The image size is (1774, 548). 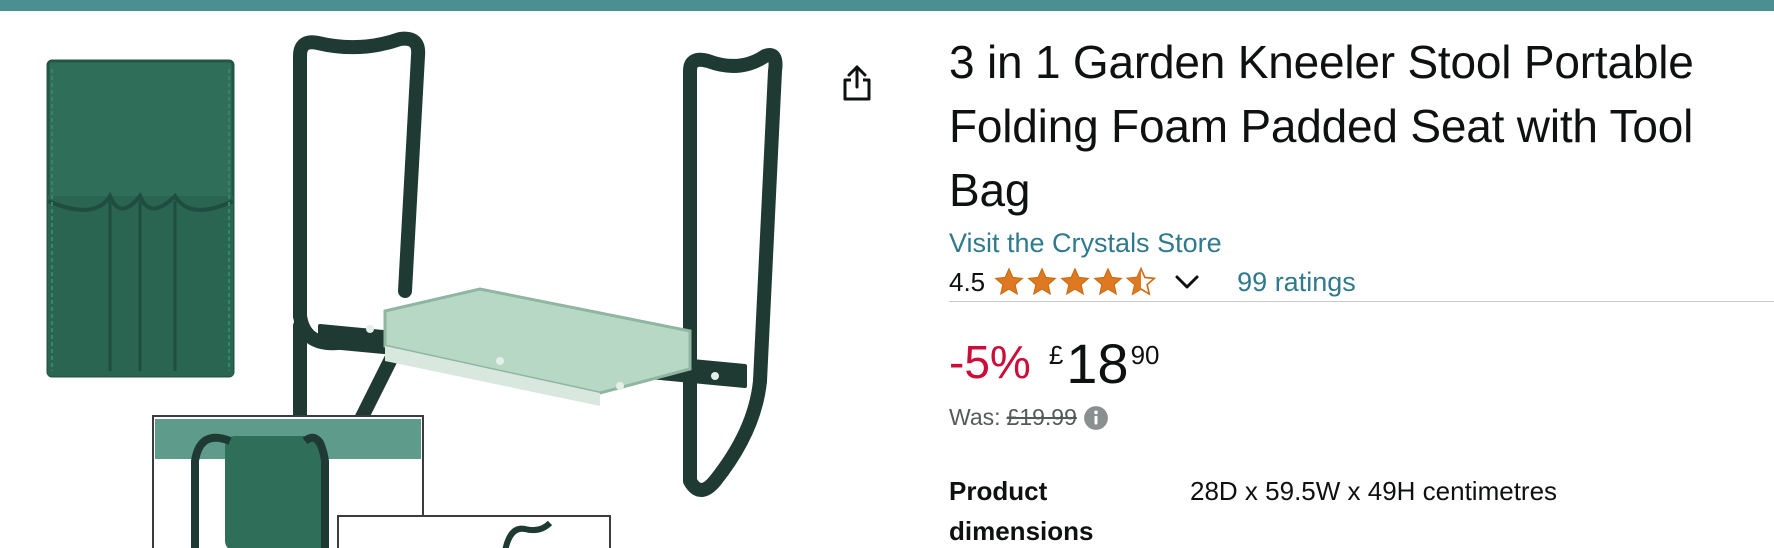 I want to click on rating-value: 4.5, so click(x=967, y=281).